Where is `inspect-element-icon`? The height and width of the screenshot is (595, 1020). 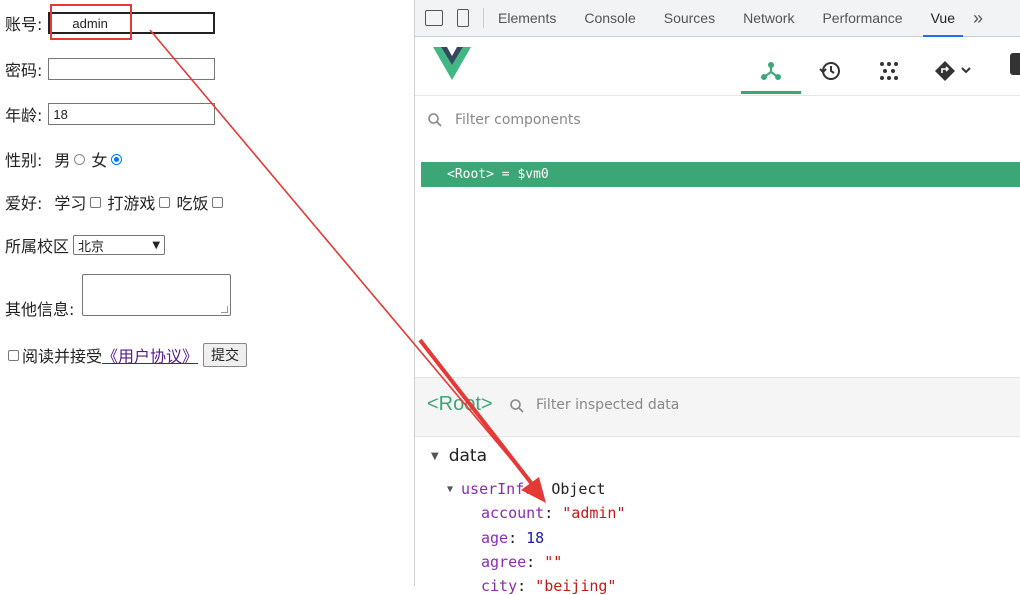
inspect-element-icon is located at coordinates (434, 18).